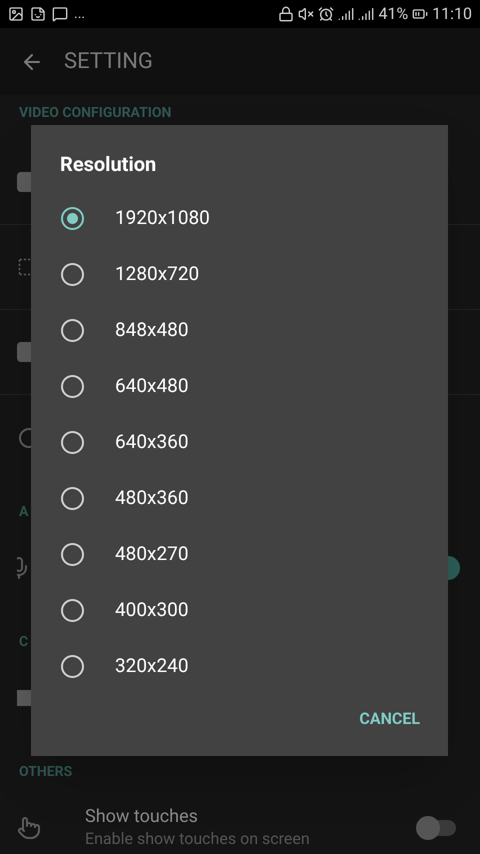 The image size is (480, 854). I want to click on radio-option: 400x300, so click(239, 610).